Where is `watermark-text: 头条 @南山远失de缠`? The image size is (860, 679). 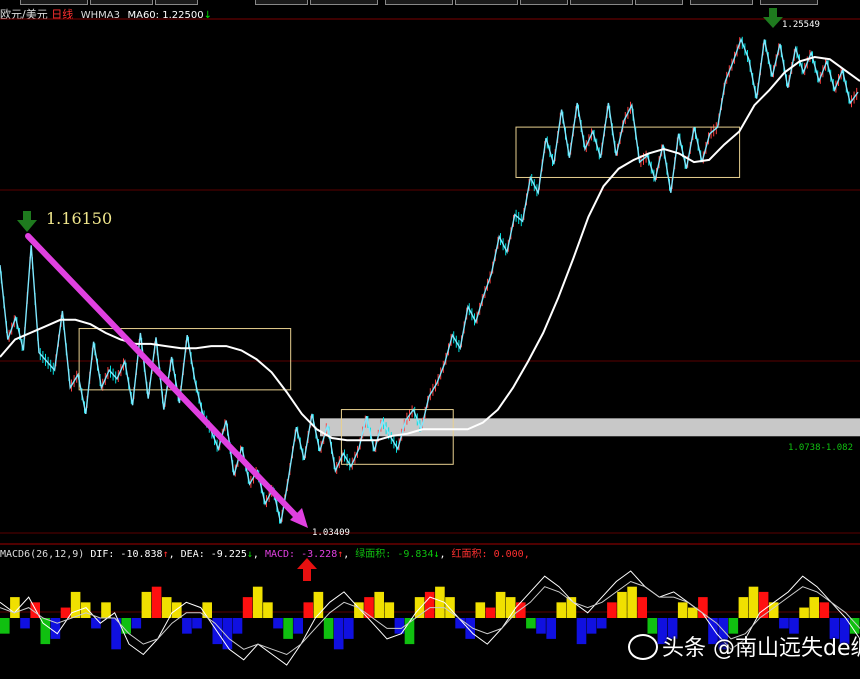 watermark-text: 头条 @南山远失de缠 is located at coordinates (761, 648).